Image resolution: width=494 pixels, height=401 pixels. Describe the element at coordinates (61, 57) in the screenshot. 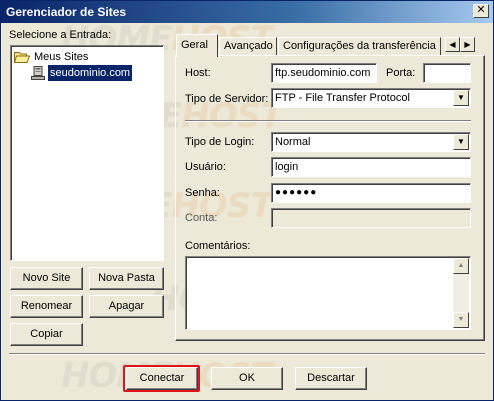

I see `tree-item-label: Meus Sites` at that location.